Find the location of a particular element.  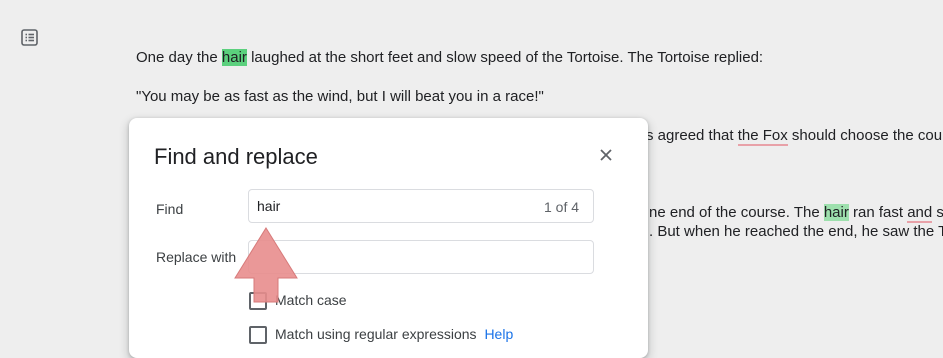

regex-option: Match using regular expressions Help is located at coordinates (394, 334).